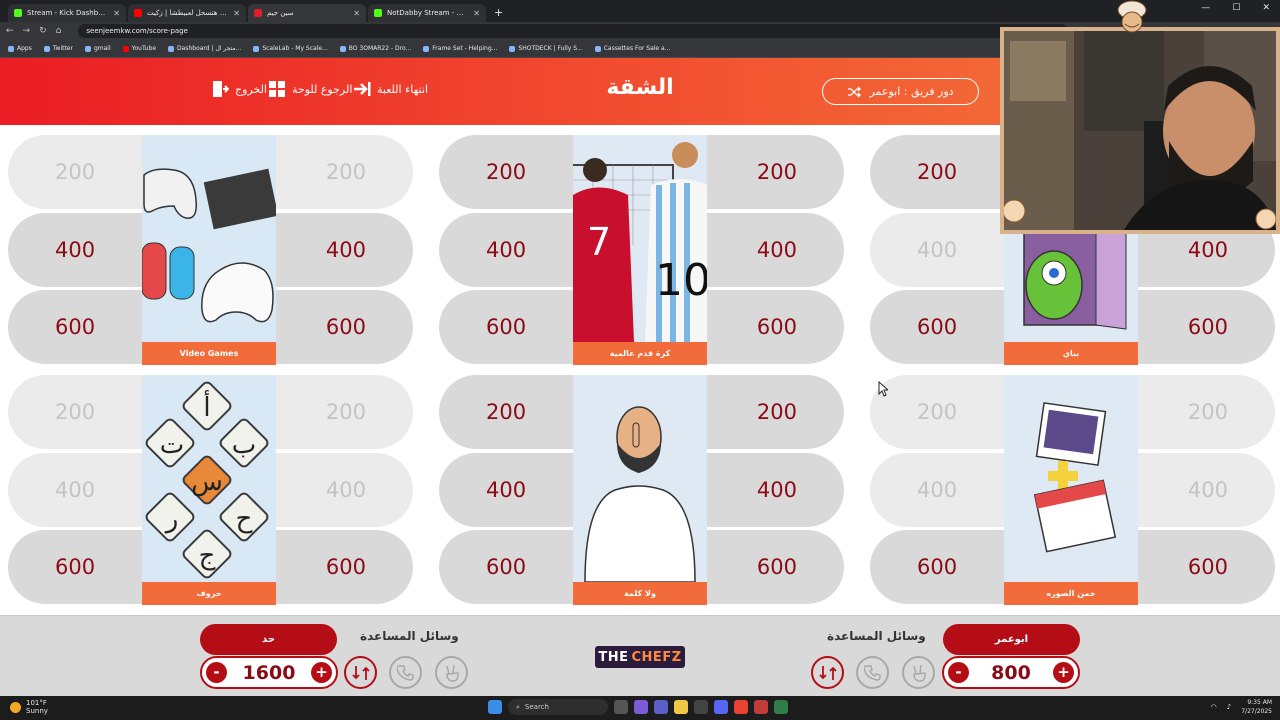 This screenshot has width=1280, height=720. I want to click on browser-tab: NotDabby Stream - Watch Live ✕, so click(427, 13).